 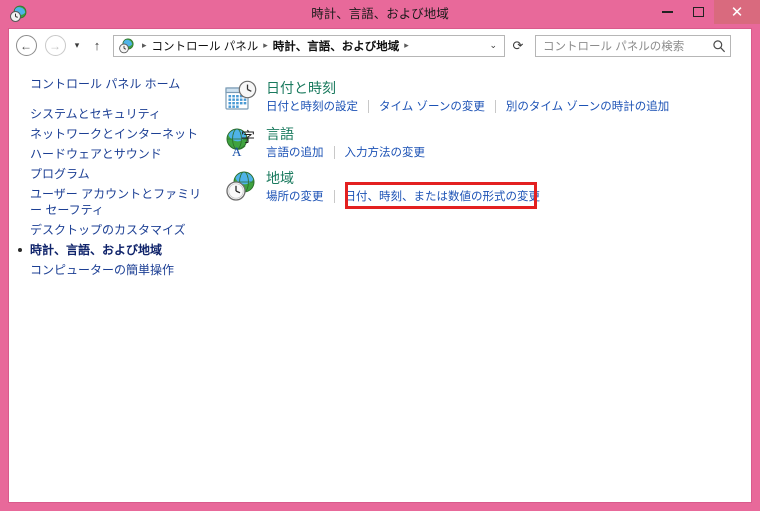 I want to click on minimize-icon, so click(x=667, y=12).